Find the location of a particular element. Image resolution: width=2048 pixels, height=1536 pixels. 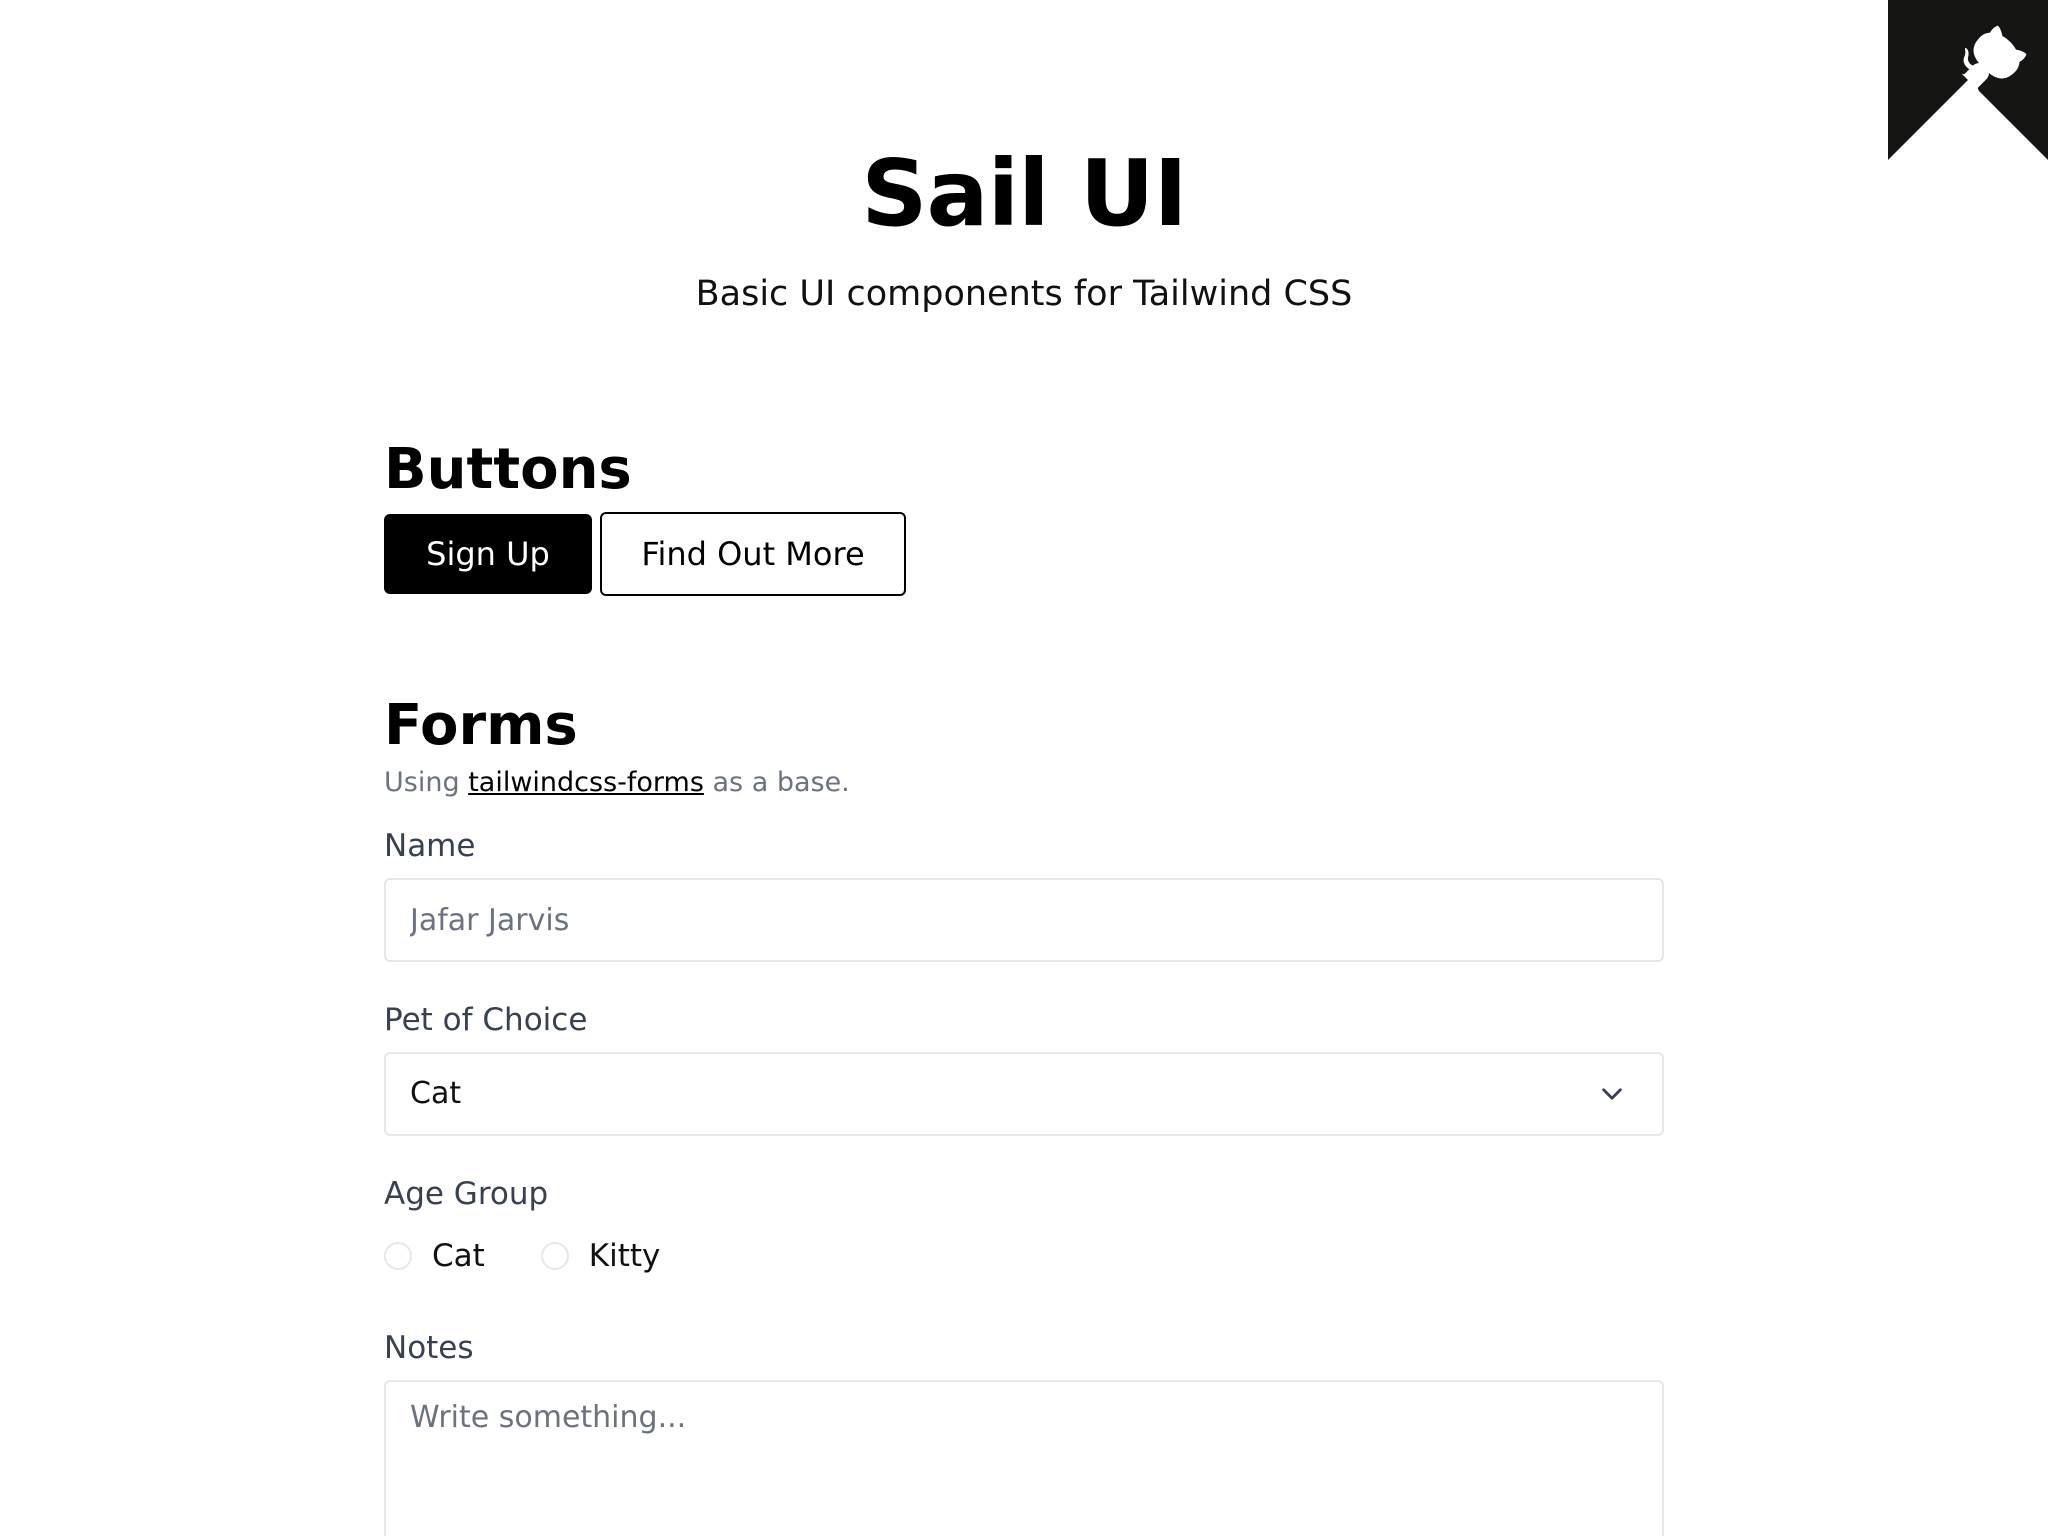

tailwindcss-forms-link: tailwindcss-forms is located at coordinates (586, 782).